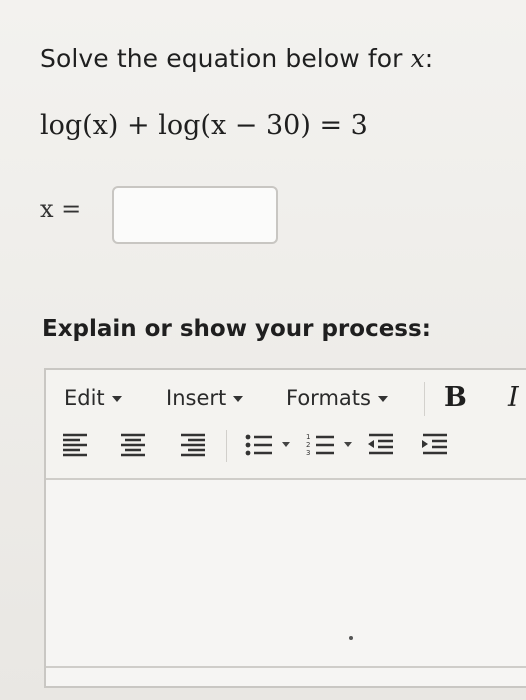 Image resolution: width=526 pixels, height=700 pixels. I want to click on menu-divider, so click(424, 399).